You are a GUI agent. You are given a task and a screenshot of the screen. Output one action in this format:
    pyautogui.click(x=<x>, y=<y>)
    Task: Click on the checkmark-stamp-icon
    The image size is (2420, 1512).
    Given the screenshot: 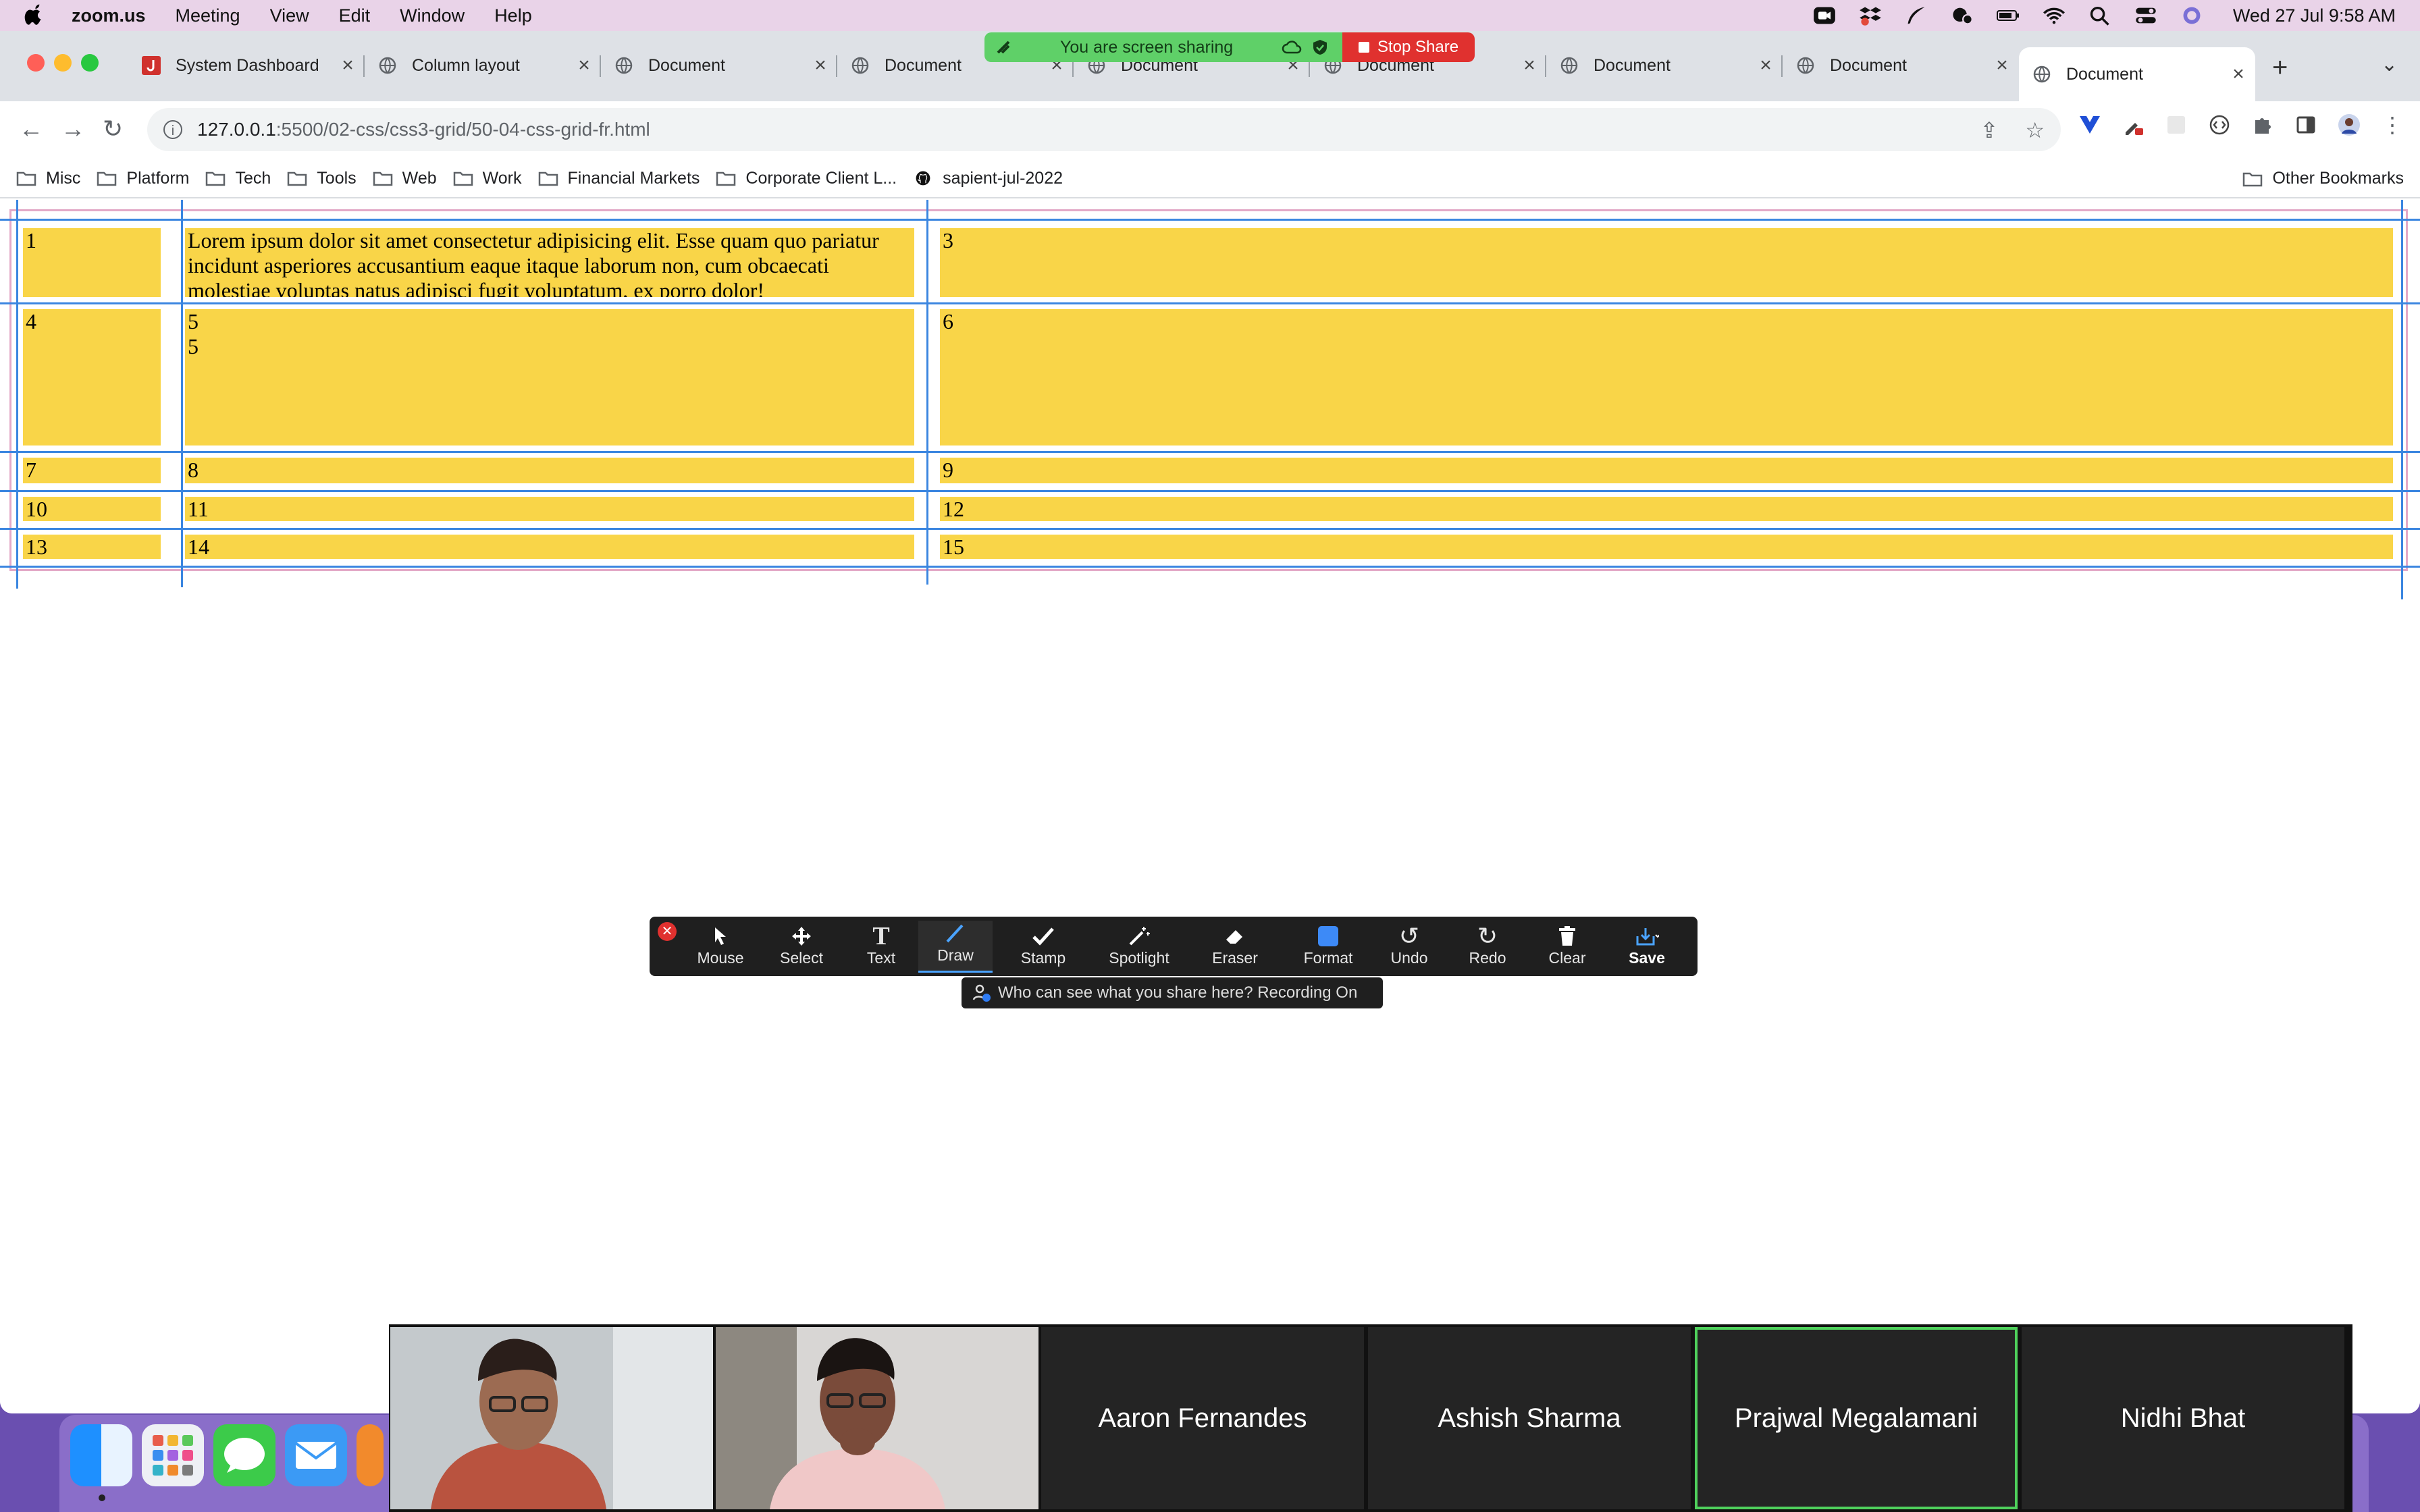 What is the action you would take?
    pyautogui.click(x=1043, y=936)
    